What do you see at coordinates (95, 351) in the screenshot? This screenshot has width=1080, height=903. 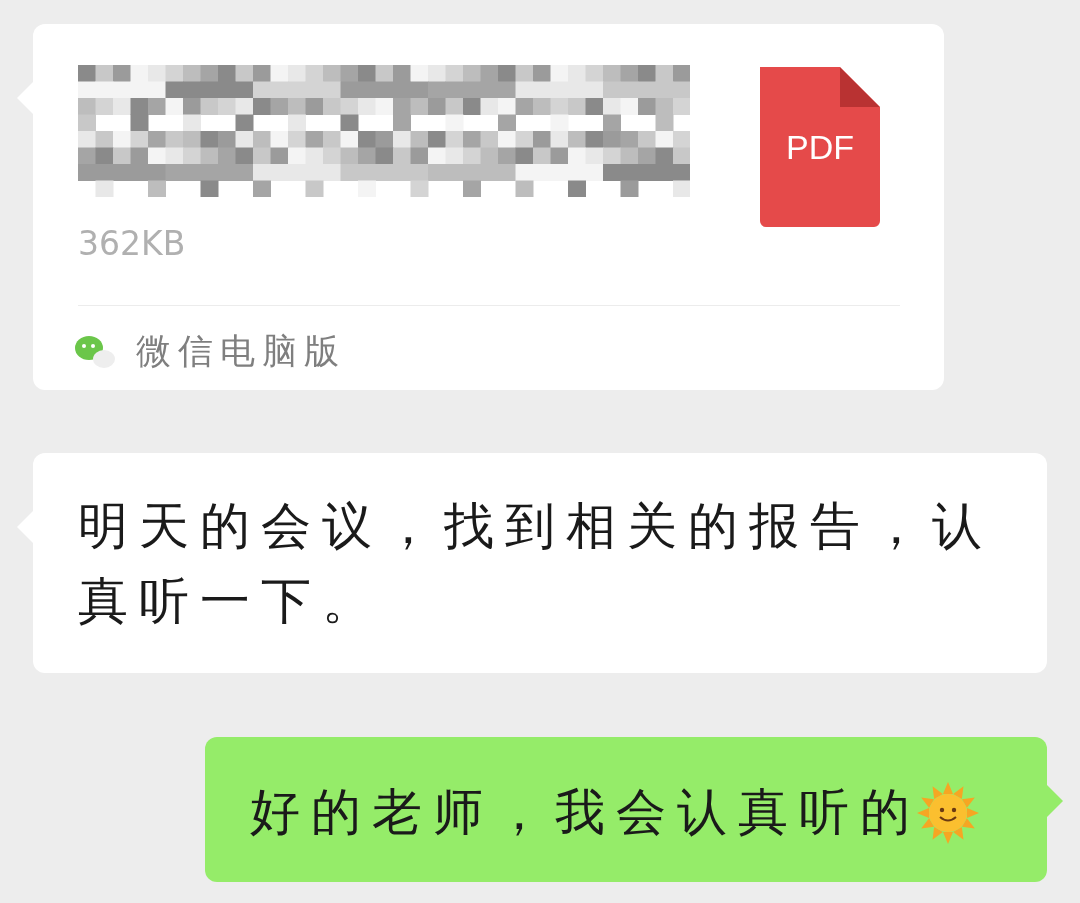 I see `chat-bubbles-icon` at bounding box center [95, 351].